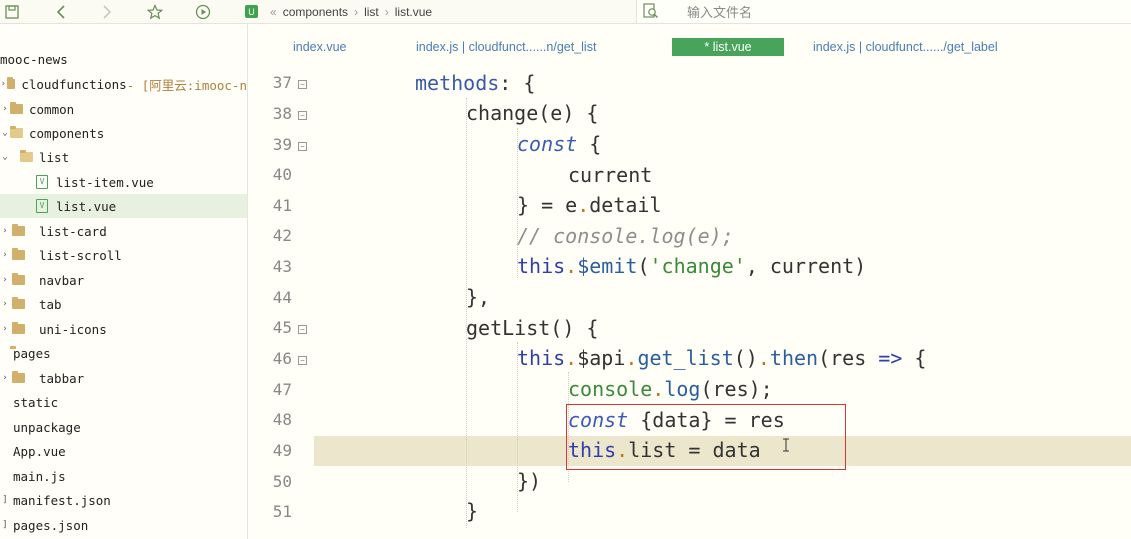 The image size is (1131, 539). Describe the element at coordinates (203, 11) in the screenshot. I see `run-icon` at that location.